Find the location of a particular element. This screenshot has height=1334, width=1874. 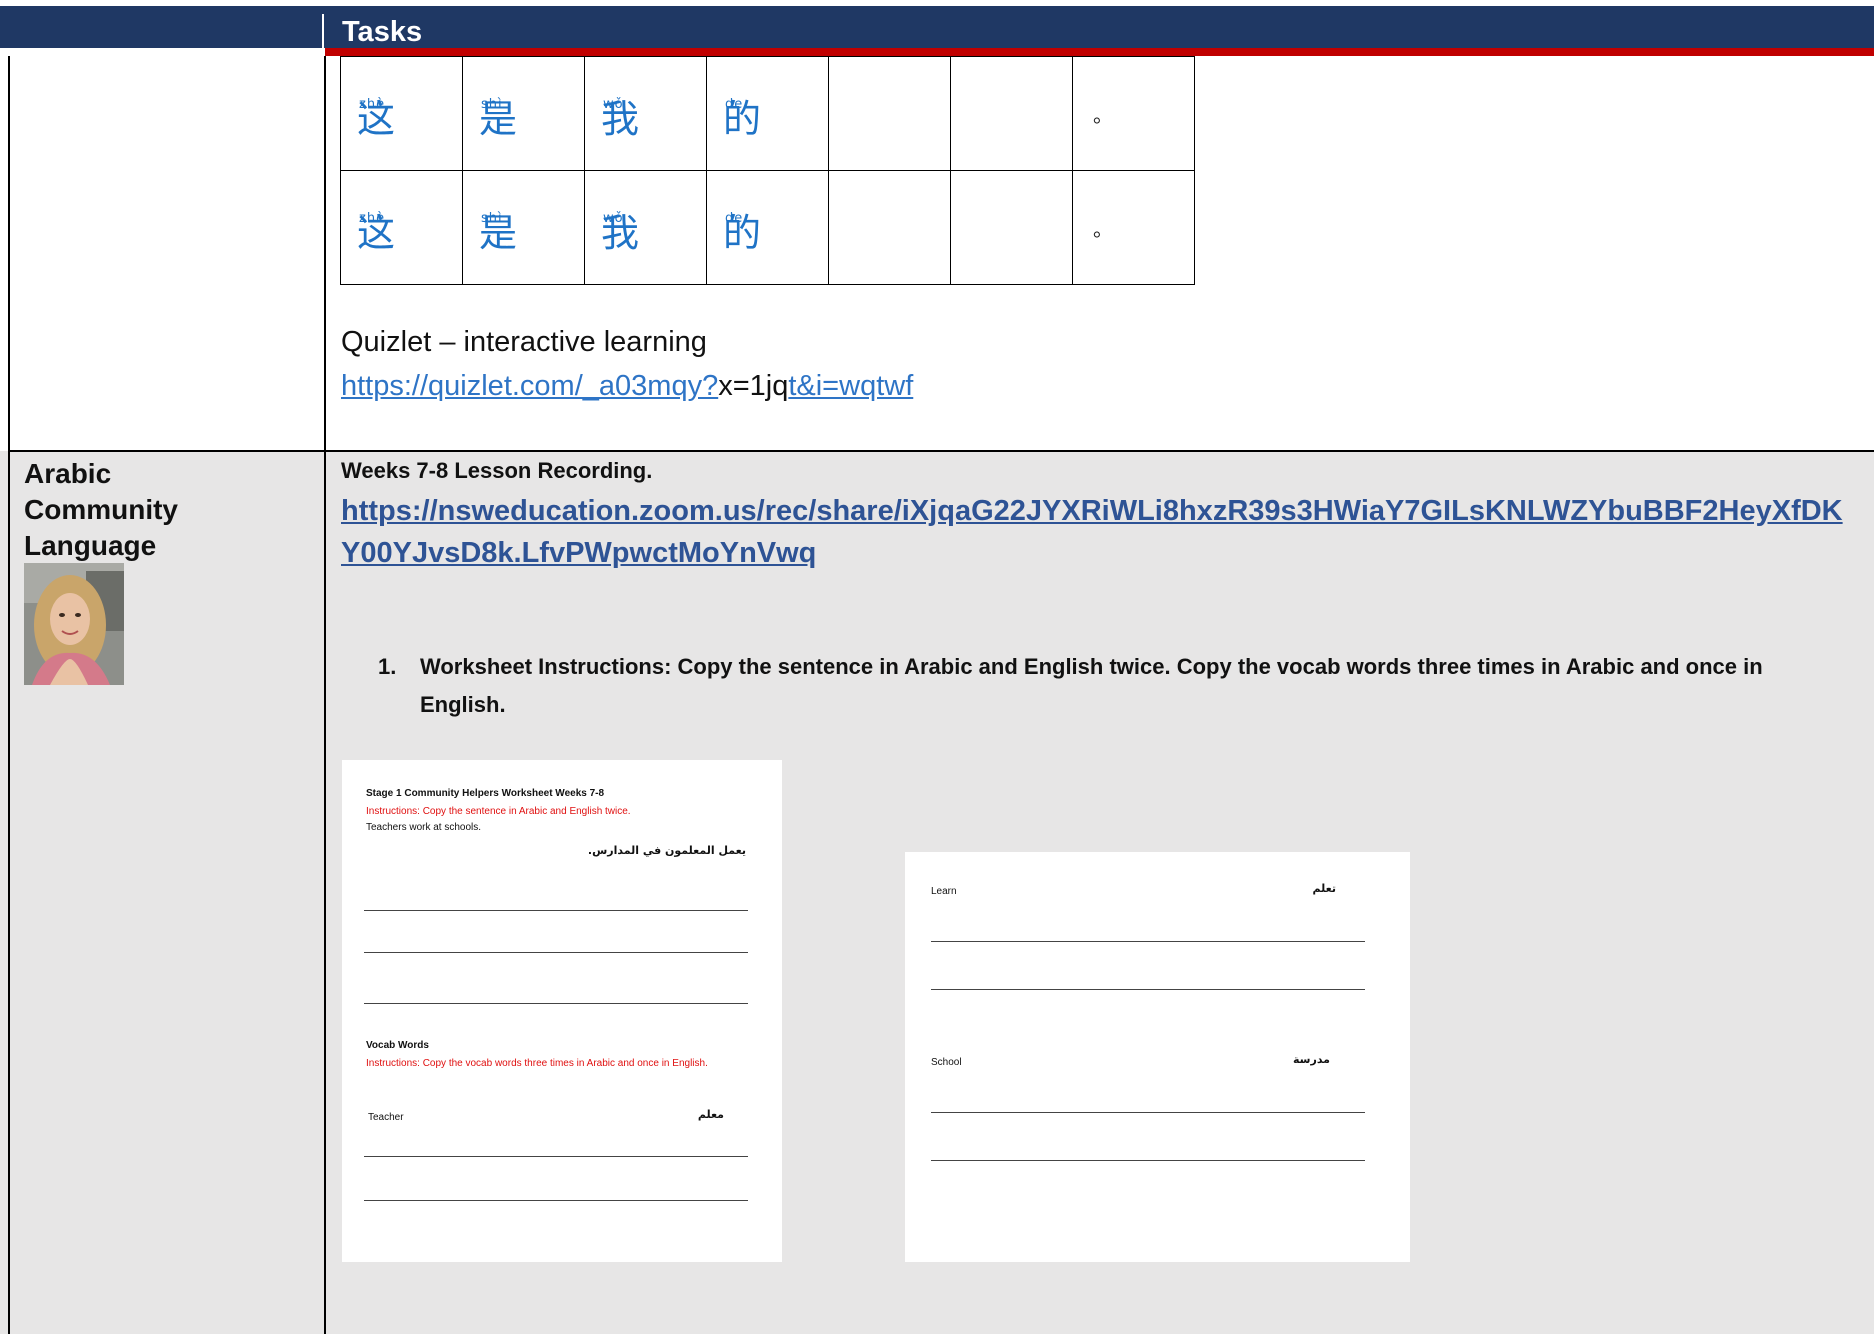

column-divider is located at coordinates (325, 695).